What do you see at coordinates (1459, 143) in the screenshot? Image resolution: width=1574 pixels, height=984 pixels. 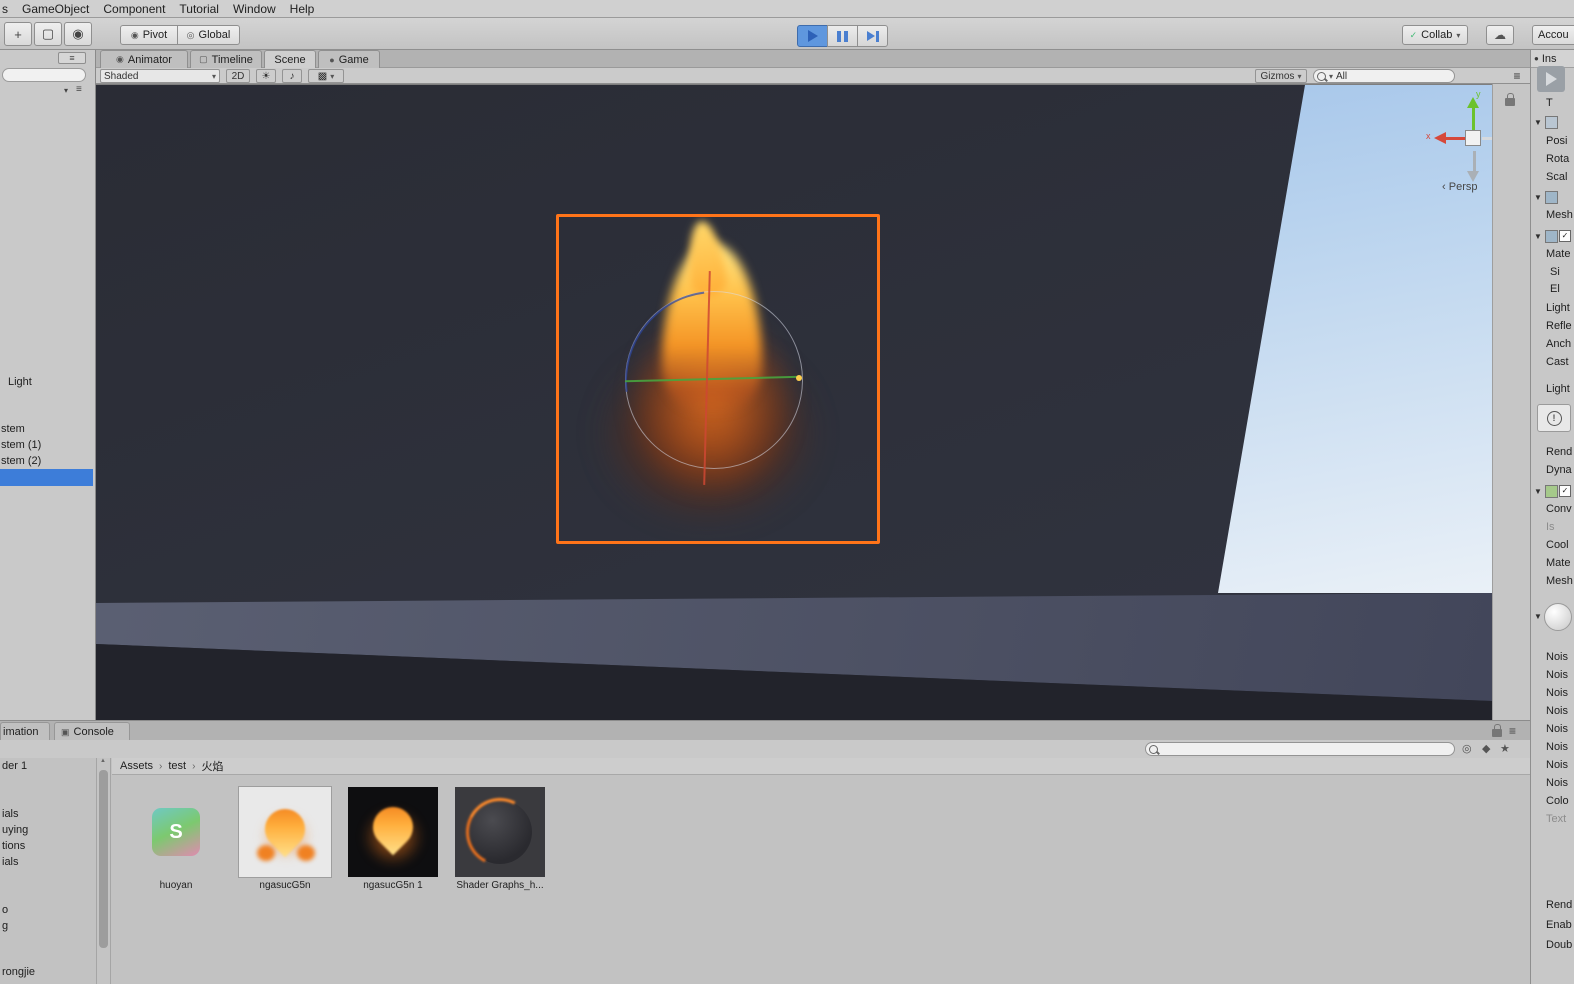 I see `orientation-gizmo: y x ‹ Persp` at bounding box center [1459, 143].